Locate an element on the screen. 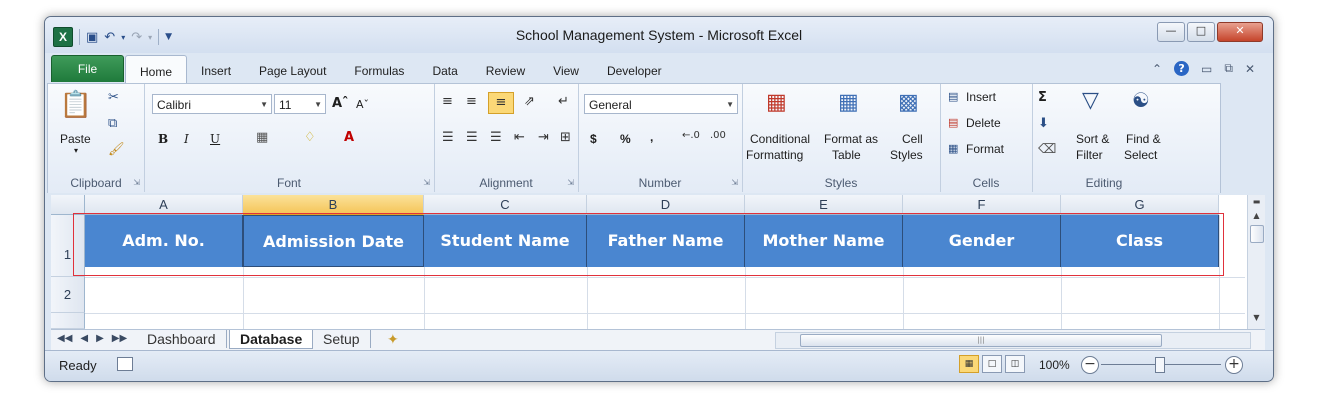 This screenshot has width=1322, height=401. new-sheet-icon: ✦ is located at coordinates (393, 339).